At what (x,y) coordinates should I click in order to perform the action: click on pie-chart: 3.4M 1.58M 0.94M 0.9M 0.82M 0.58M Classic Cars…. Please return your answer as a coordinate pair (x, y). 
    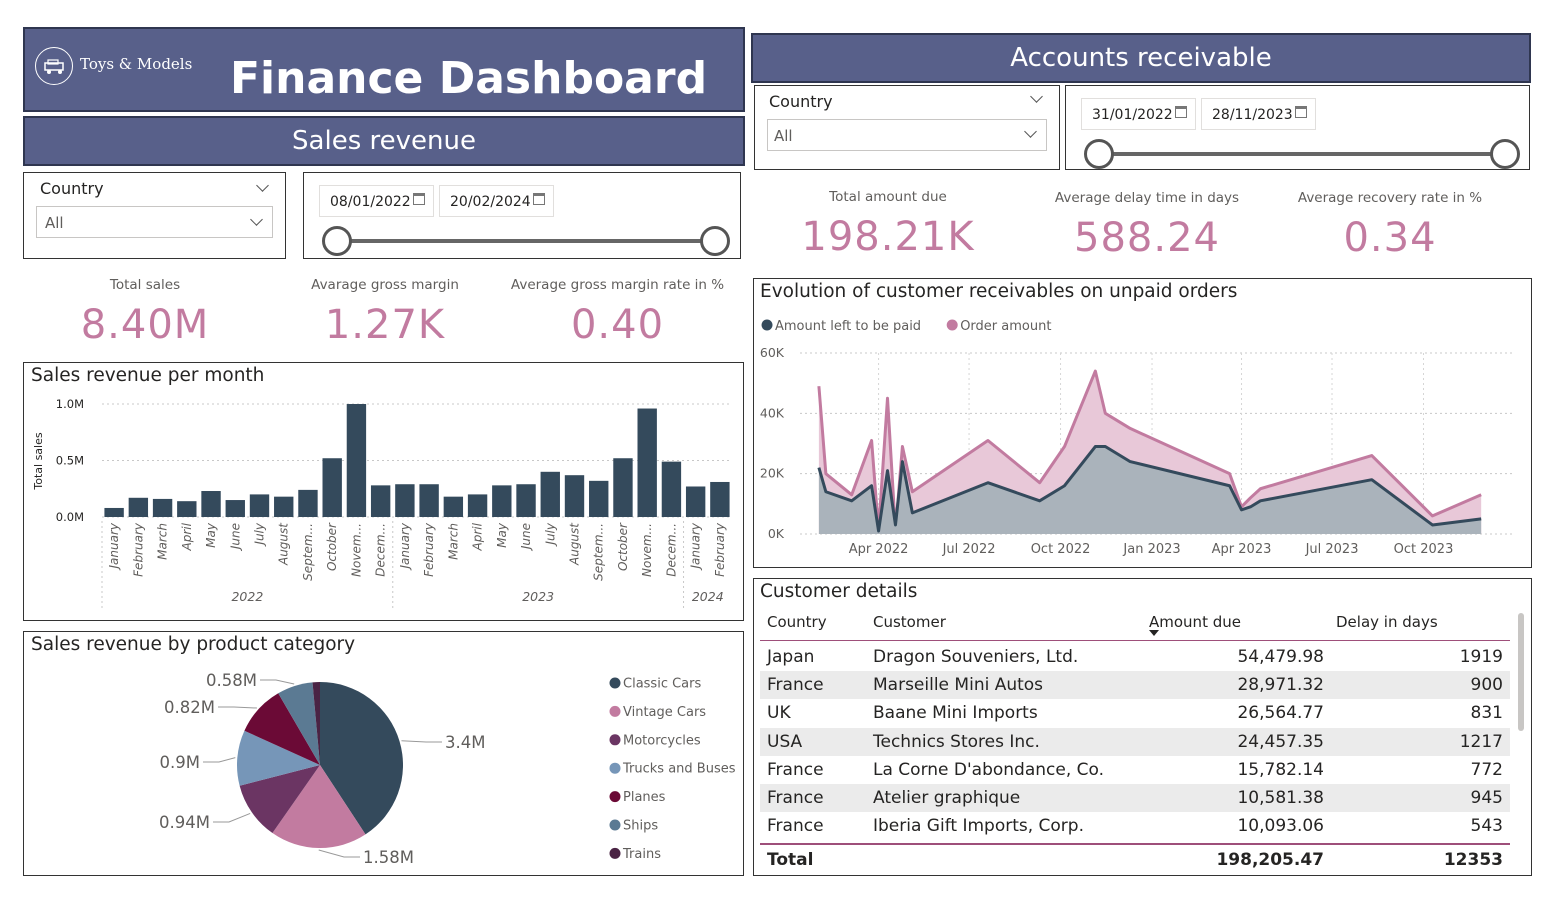
    Looking at the image, I should click on (447, 769).